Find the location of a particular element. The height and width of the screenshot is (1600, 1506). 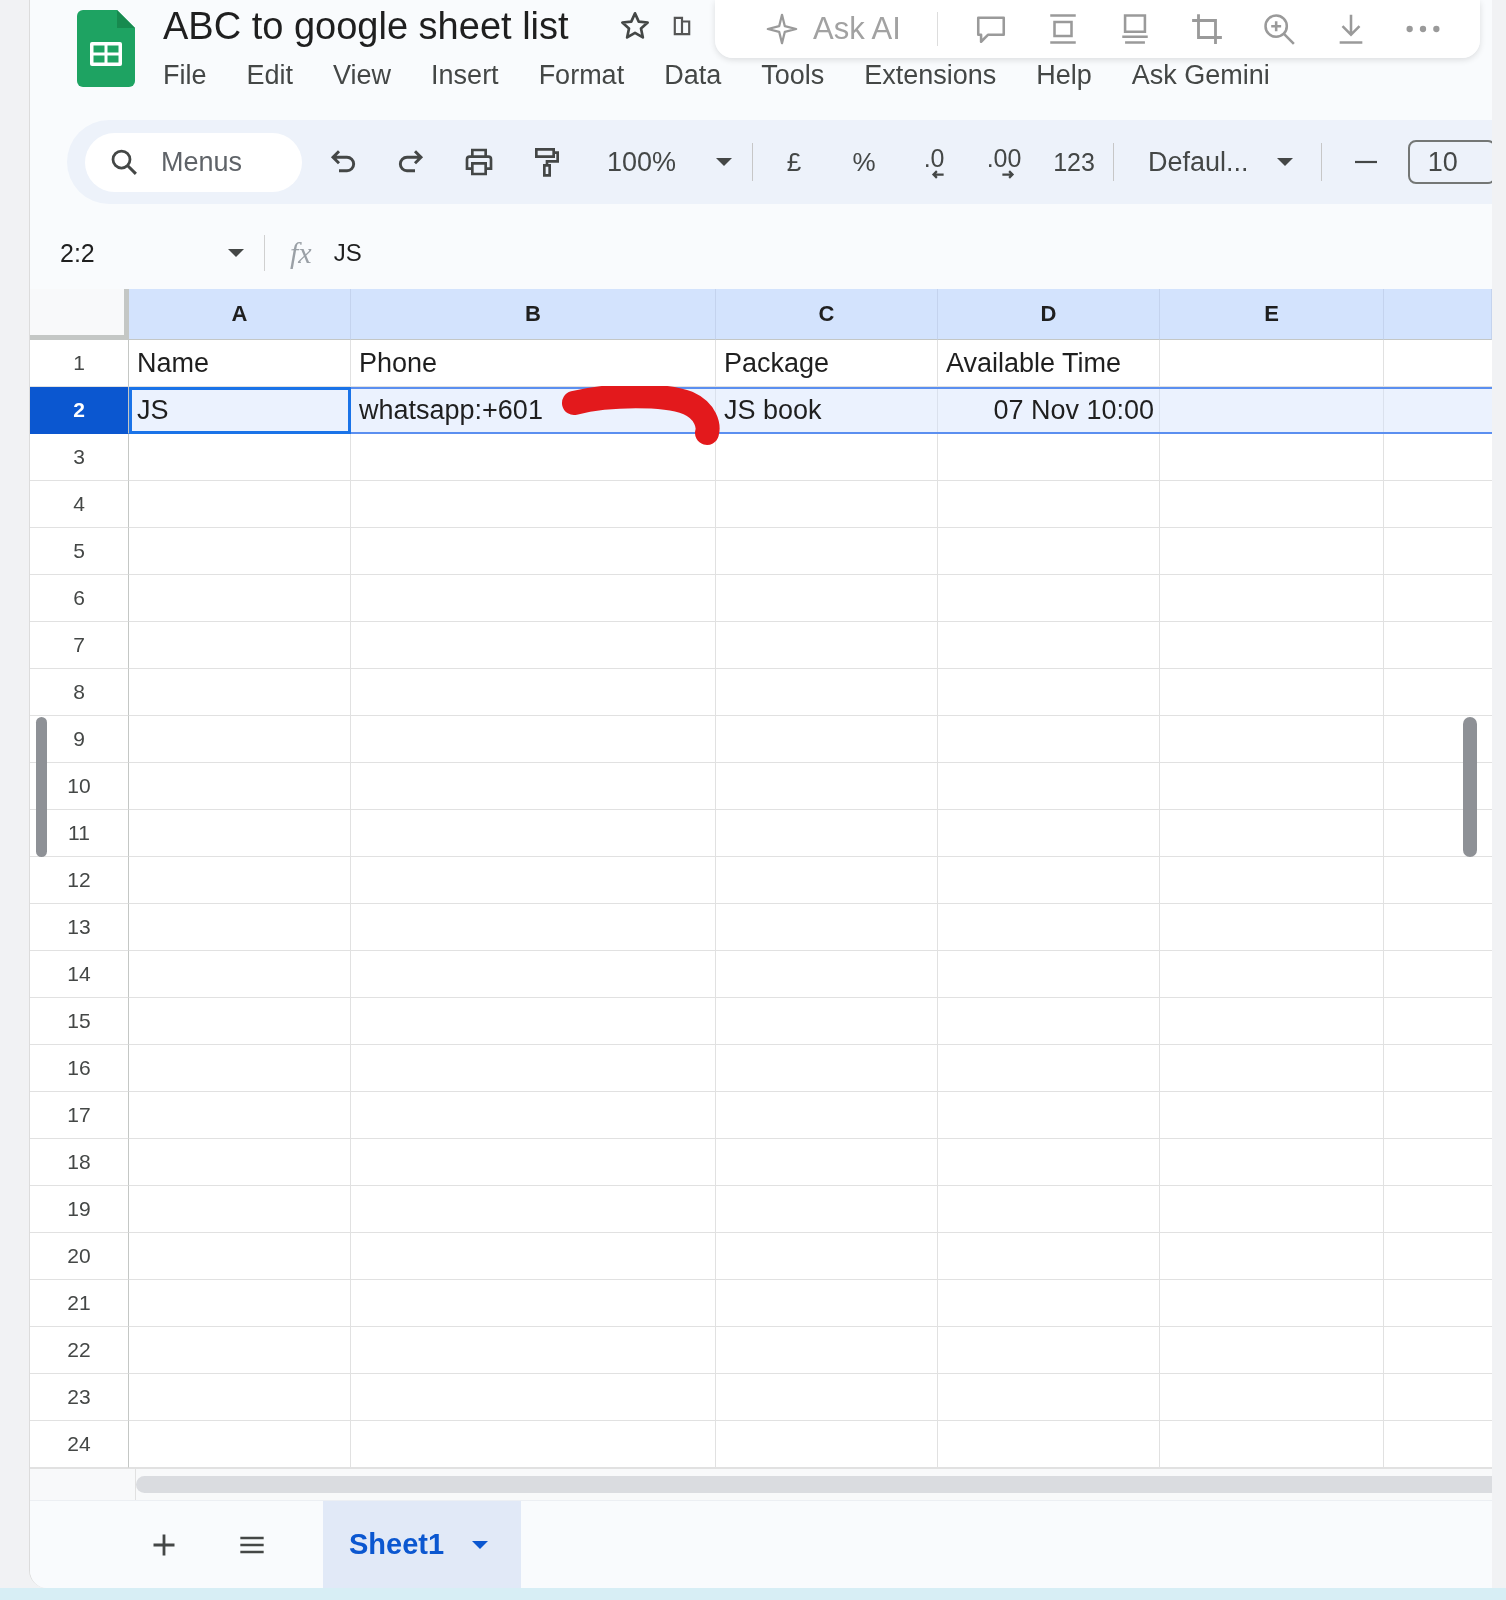

crop-icon is located at coordinates (1206, 29).